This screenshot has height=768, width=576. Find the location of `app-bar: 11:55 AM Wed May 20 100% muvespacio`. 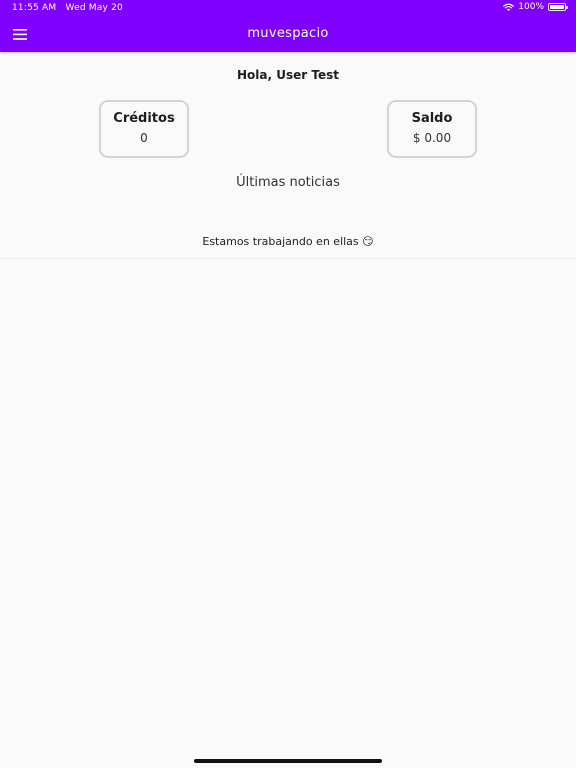

app-bar: 11:55 AM Wed May 20 100% muvespacio is located at coordinates (288, 26).